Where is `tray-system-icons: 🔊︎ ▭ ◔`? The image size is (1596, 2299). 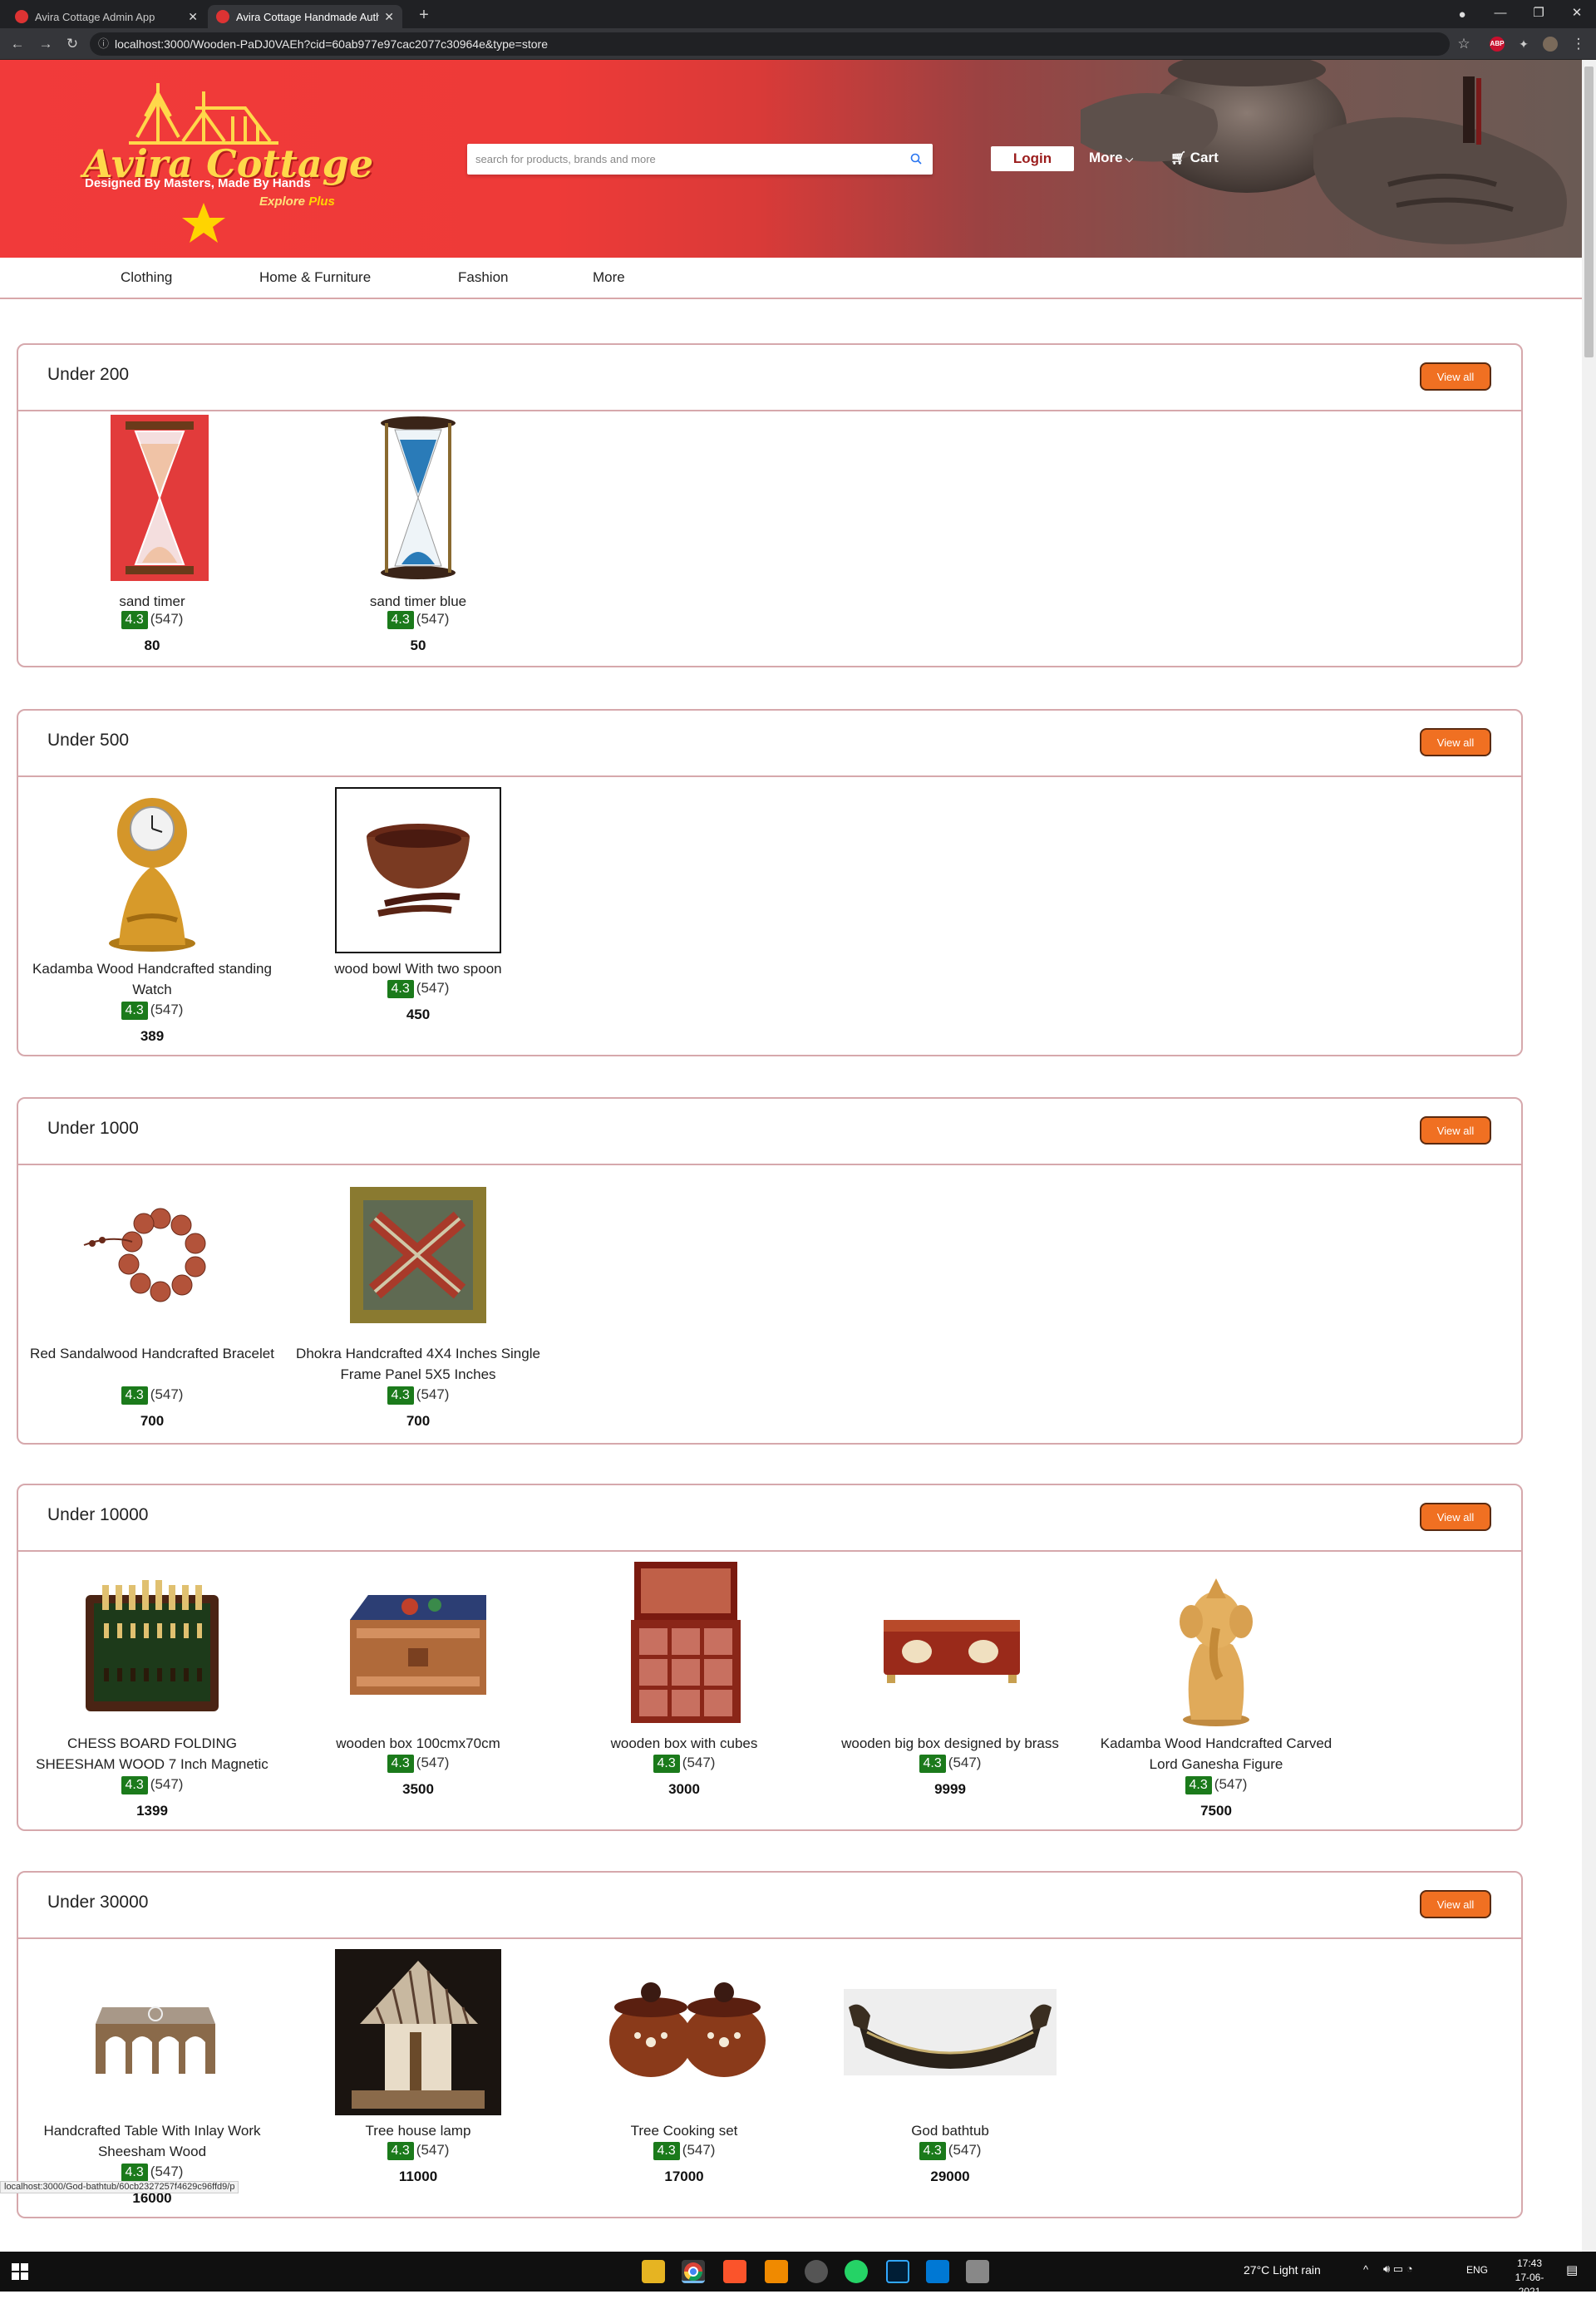
tray-system-icons: 🔊︎ ▭ ◔ is located at coordinates (1398, 2269).